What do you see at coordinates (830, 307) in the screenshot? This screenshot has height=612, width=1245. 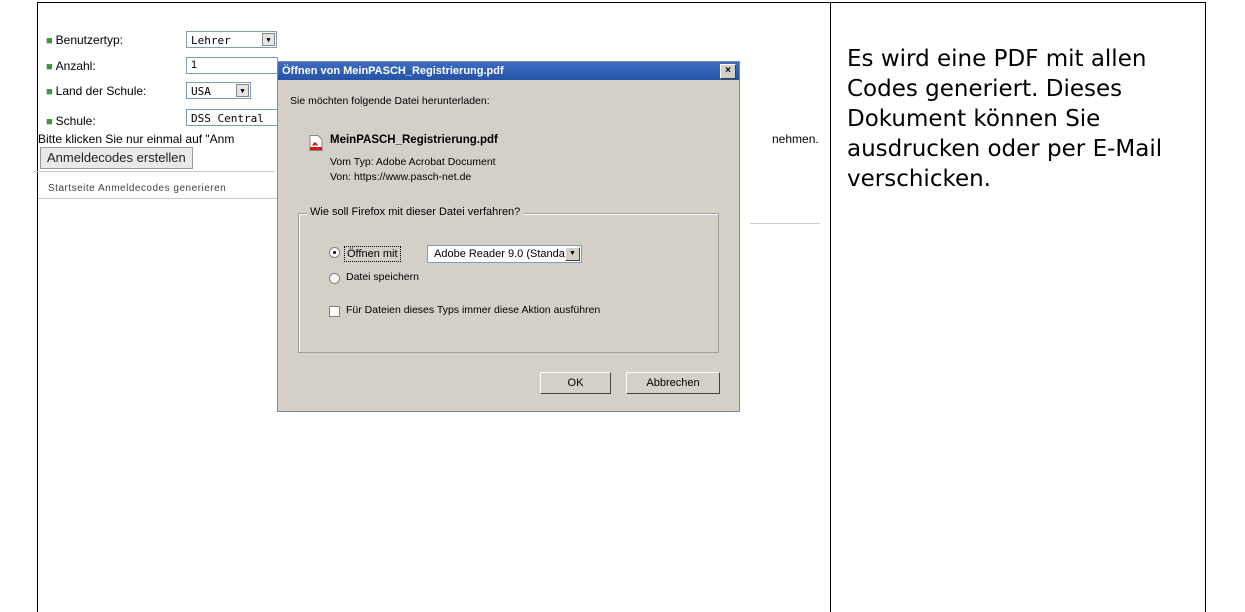 I see `column-divider` at bounding box center [830, 307].